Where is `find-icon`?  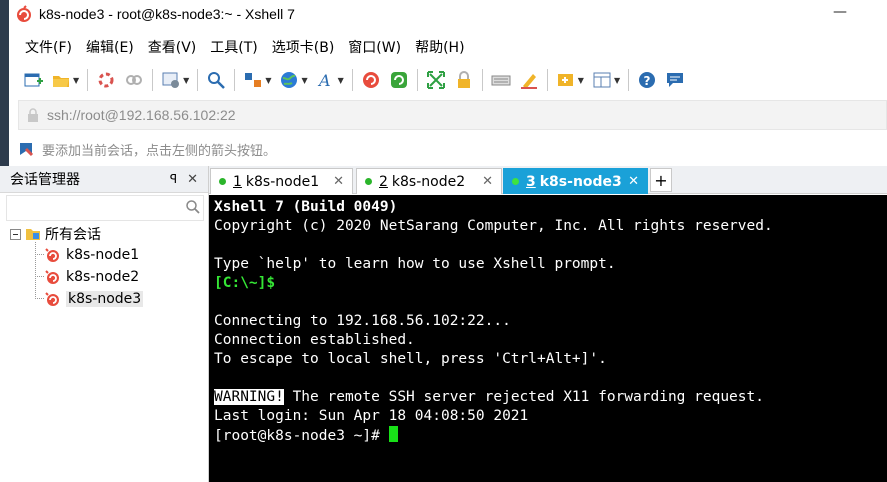
find-icon is located at coordinates (216, 80).